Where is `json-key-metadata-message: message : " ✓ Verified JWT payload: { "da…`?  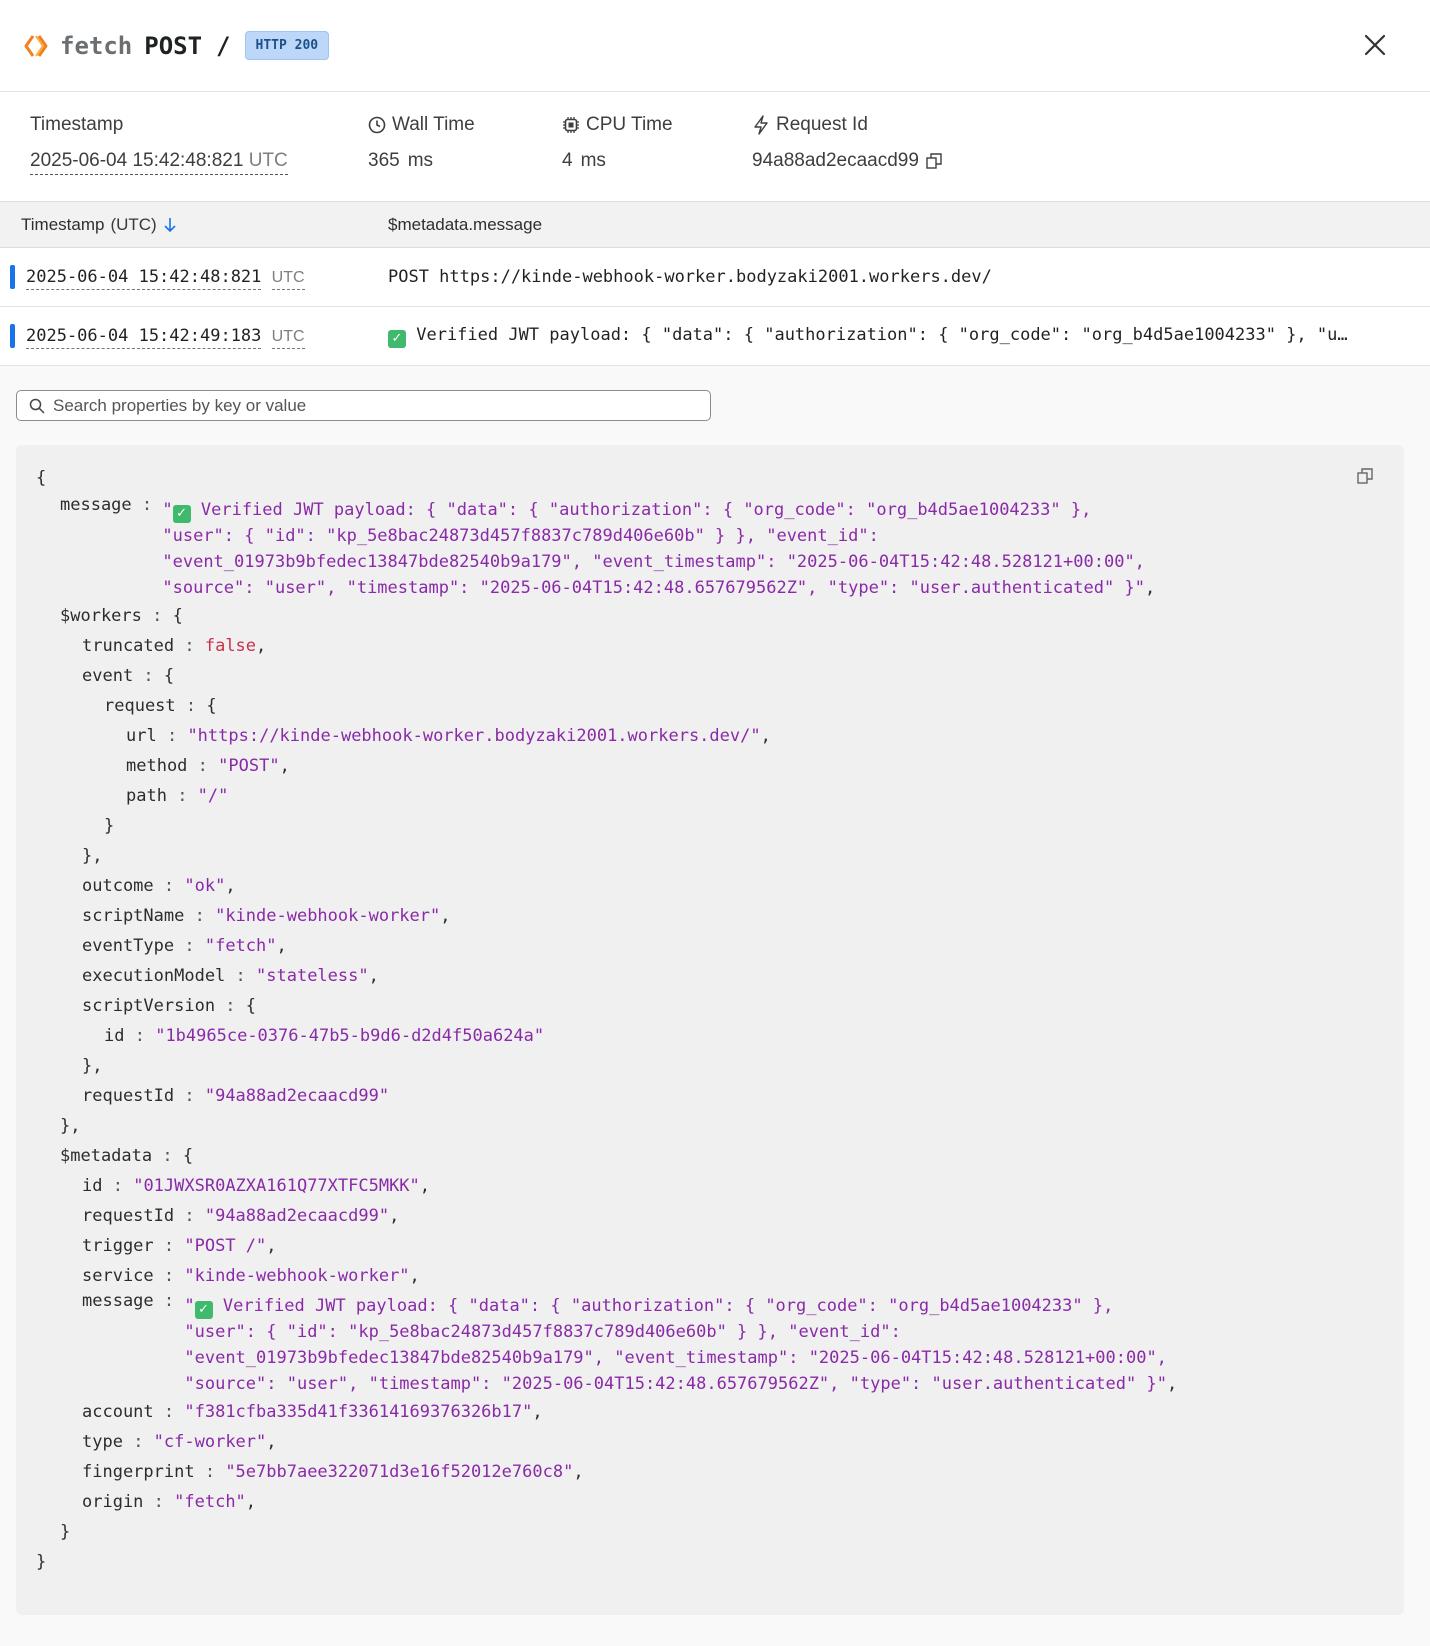
json-key-metadata-message: message : " ✓ Verified JWT payload: { "da… is located at coordinates (630, 1342).